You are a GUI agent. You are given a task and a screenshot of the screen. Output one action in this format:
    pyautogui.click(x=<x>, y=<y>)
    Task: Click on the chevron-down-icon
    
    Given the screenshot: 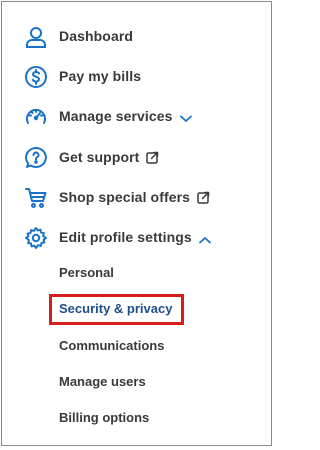 What is the action you would take?
    pyautogui.click(x=185, y=119)
    